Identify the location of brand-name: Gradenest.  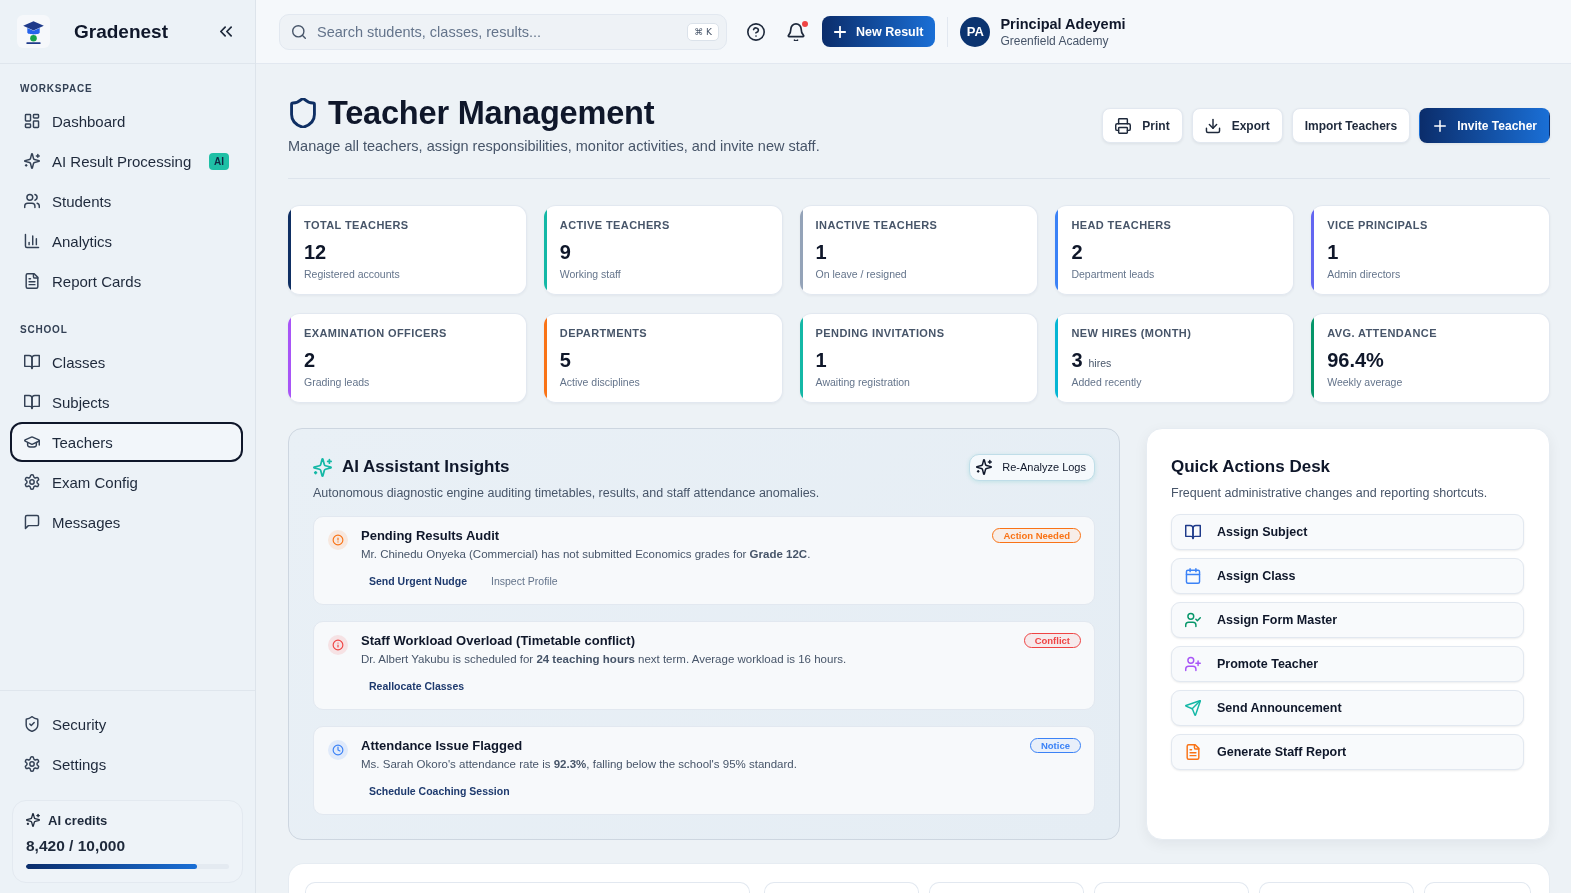
(121, 31).